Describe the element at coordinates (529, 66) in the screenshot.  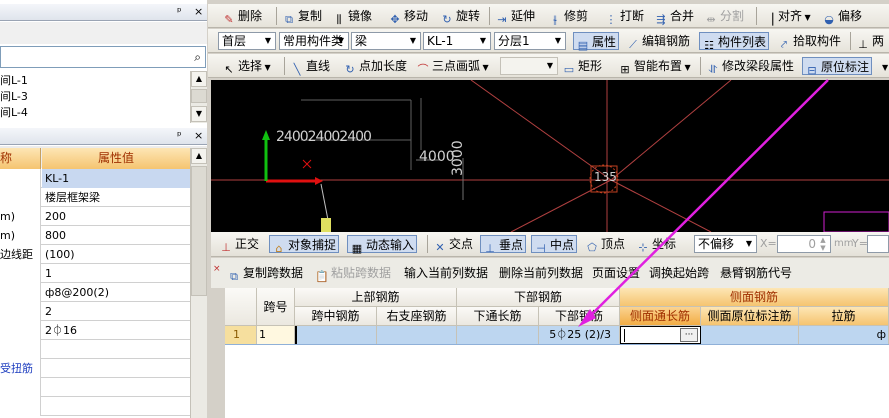
I see `draw-mode-select: ▼` at that location.